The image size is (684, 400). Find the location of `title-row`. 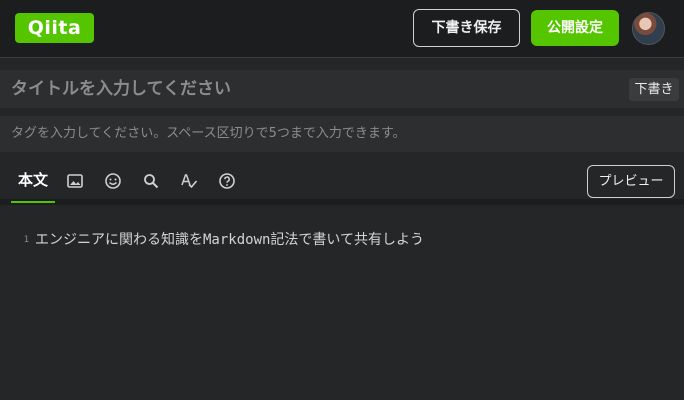

title-row is located at coordinates (342, 89).